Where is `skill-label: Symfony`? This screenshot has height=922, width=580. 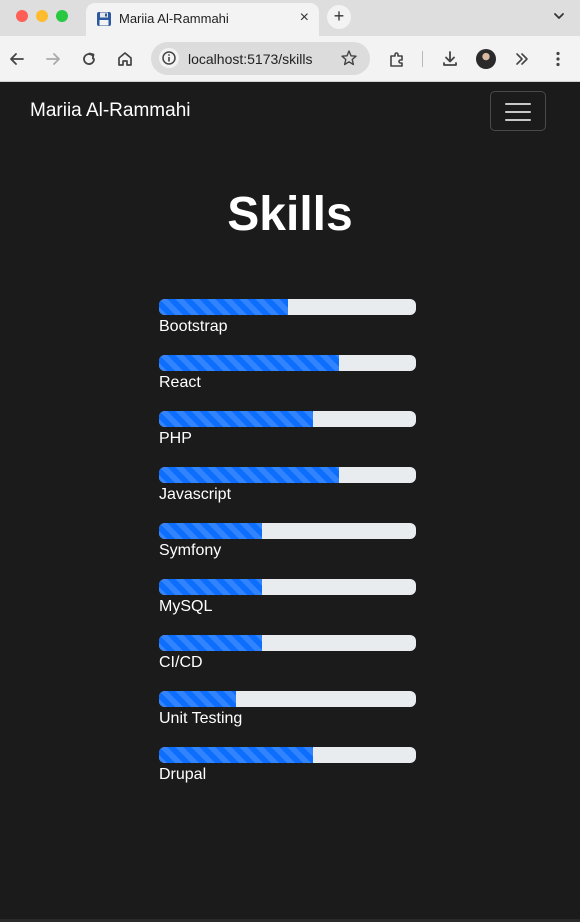
skill-label: Symfony is located at coordinates (190, 550).